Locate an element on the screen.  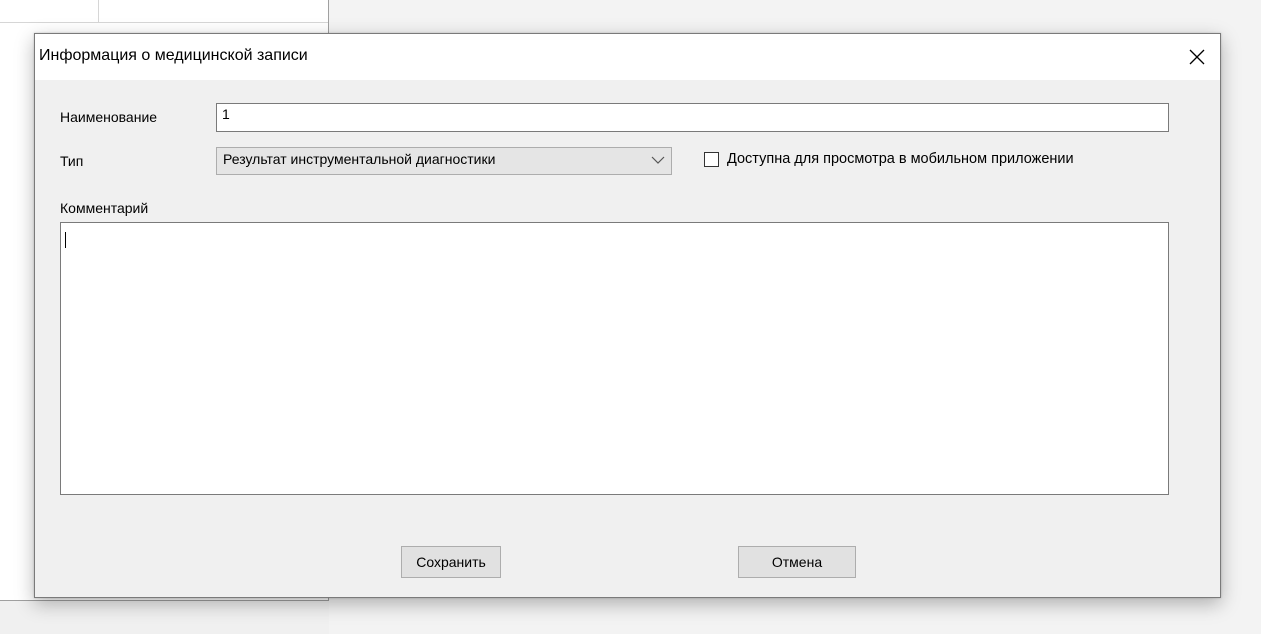
background-grid-line is located at coordinates (164, 22).